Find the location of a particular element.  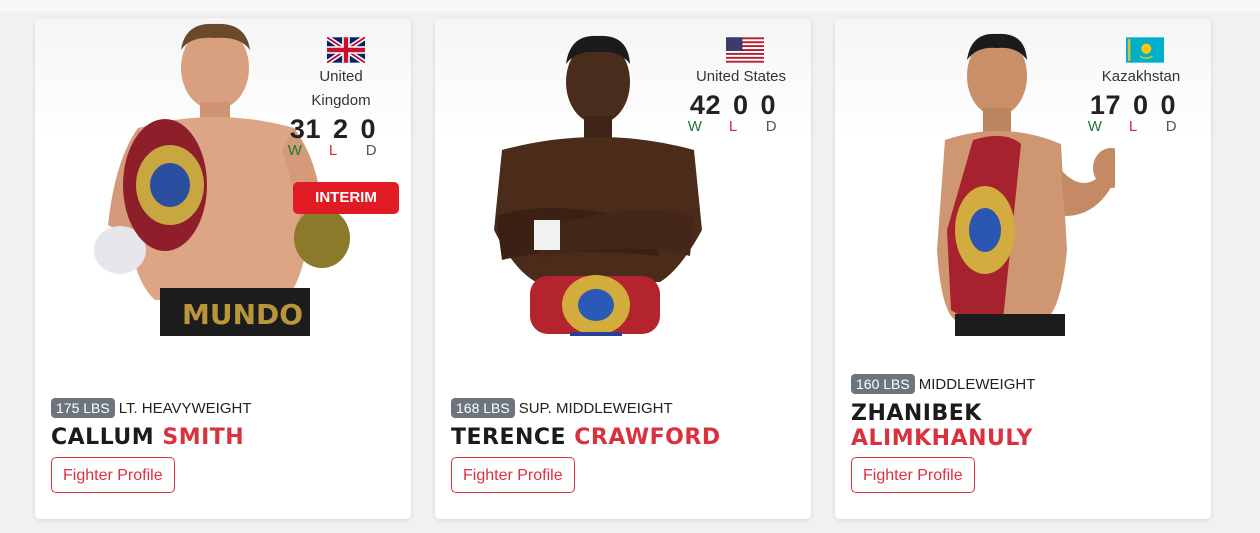

record-wins: 31 is located at coordinates (305, 129).